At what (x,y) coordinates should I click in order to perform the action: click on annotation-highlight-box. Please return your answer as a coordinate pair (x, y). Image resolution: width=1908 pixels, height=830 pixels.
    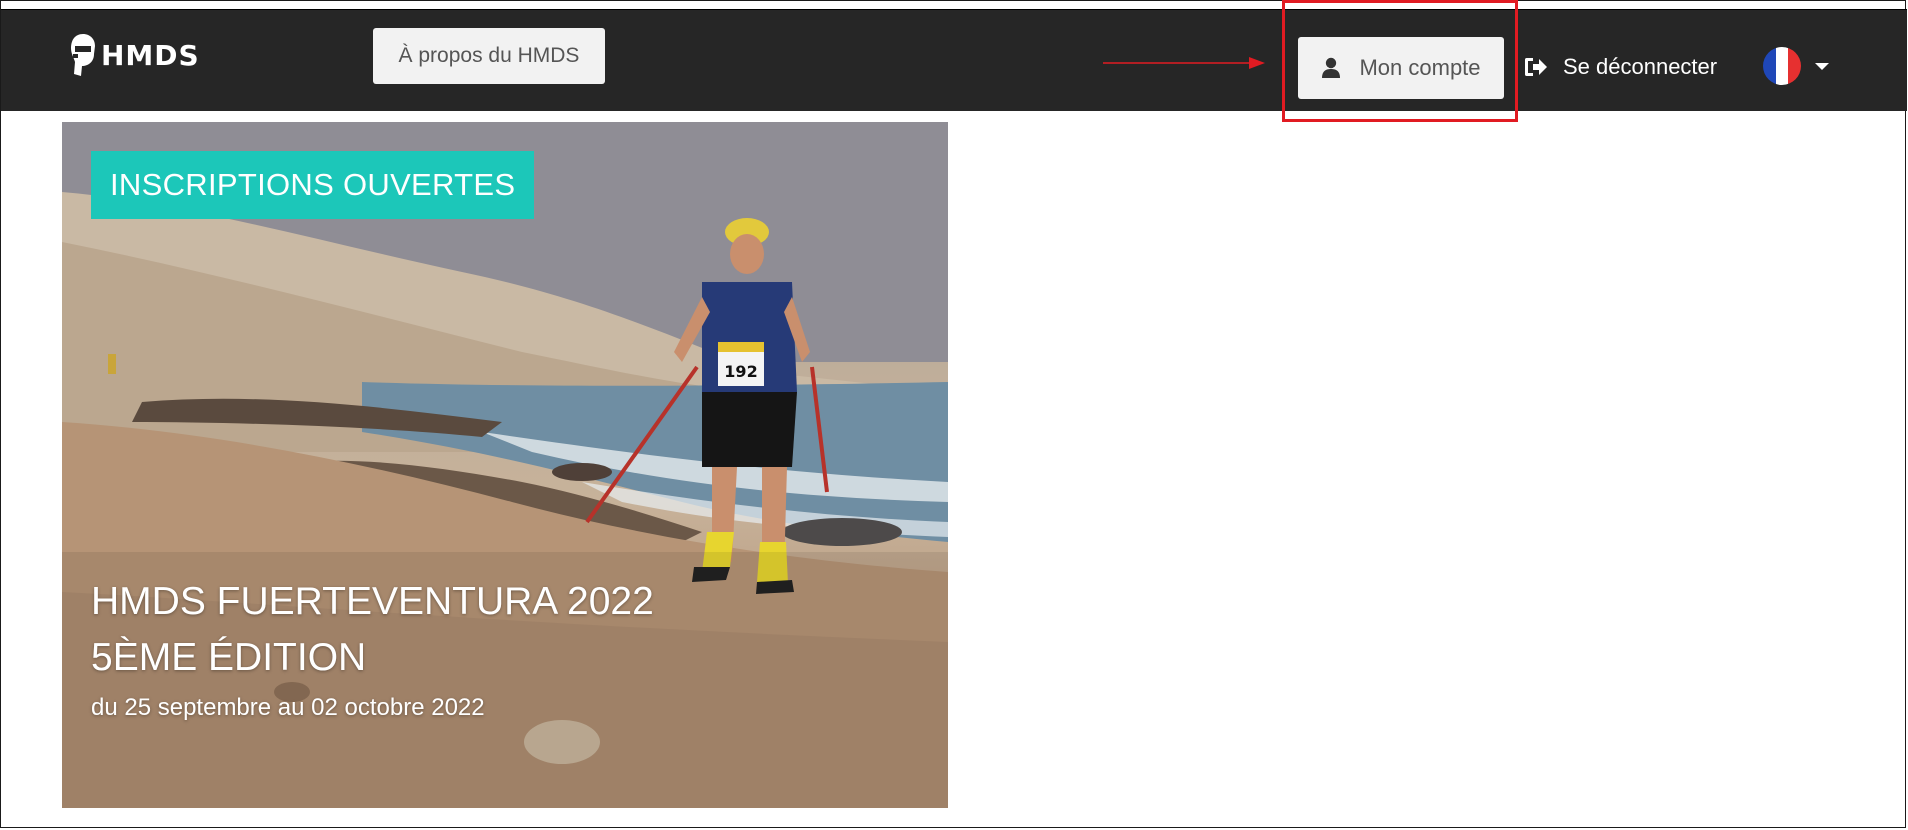
    Looking at the image, I should click on (1400, 61).